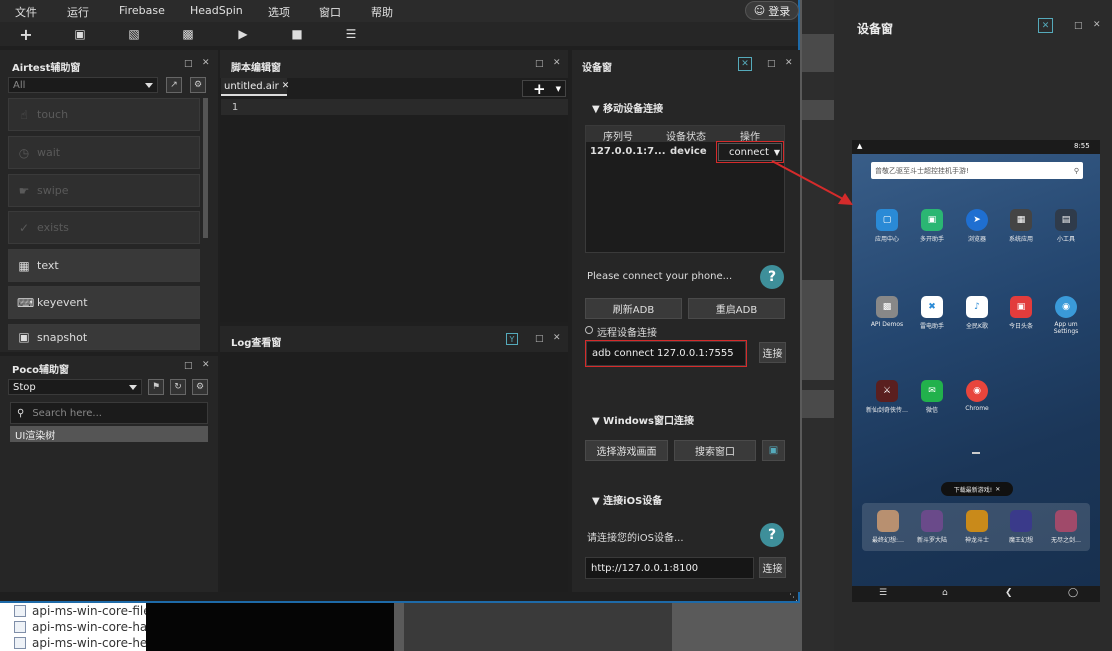 This screenshot has height=651, width=1112. What do you see at coordinates (73, 627) in the screenshot?
I see `file-item: api-ms-win-core-ha` at bounding box center [73, 627].